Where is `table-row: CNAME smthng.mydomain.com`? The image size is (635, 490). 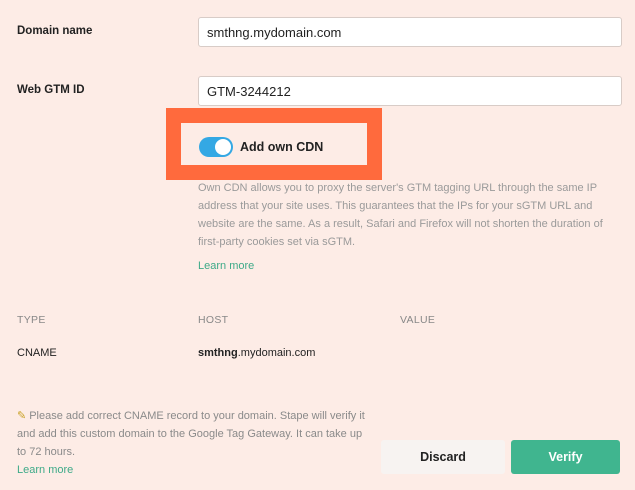
table-row: CNAME smthng.mydomain.com is located at coordinates (317, 353).